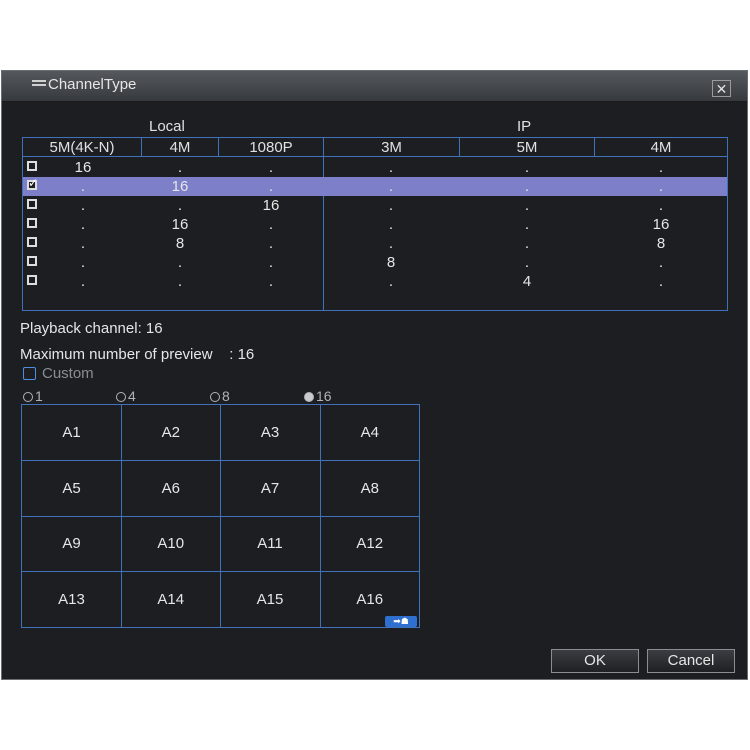 The height and width of the screenshot is (750, 750). Describe the element at coordinates (39, 396) in the screenshot. I see `radio-label: 1` at that location.